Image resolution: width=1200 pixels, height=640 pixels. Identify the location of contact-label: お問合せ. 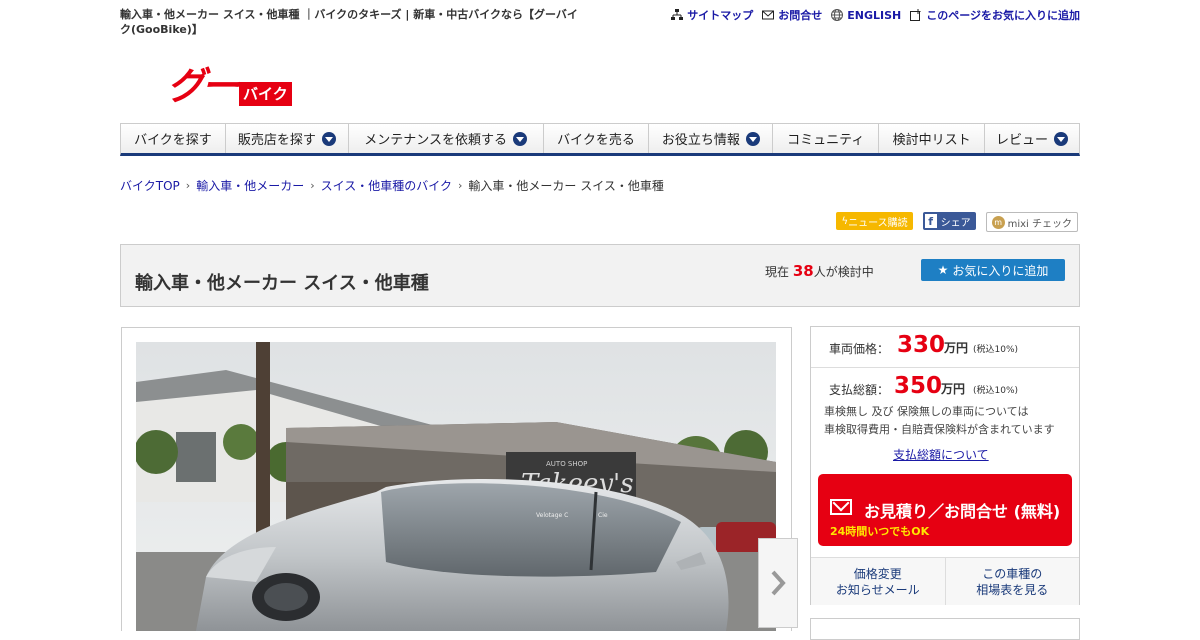
(800, 15).